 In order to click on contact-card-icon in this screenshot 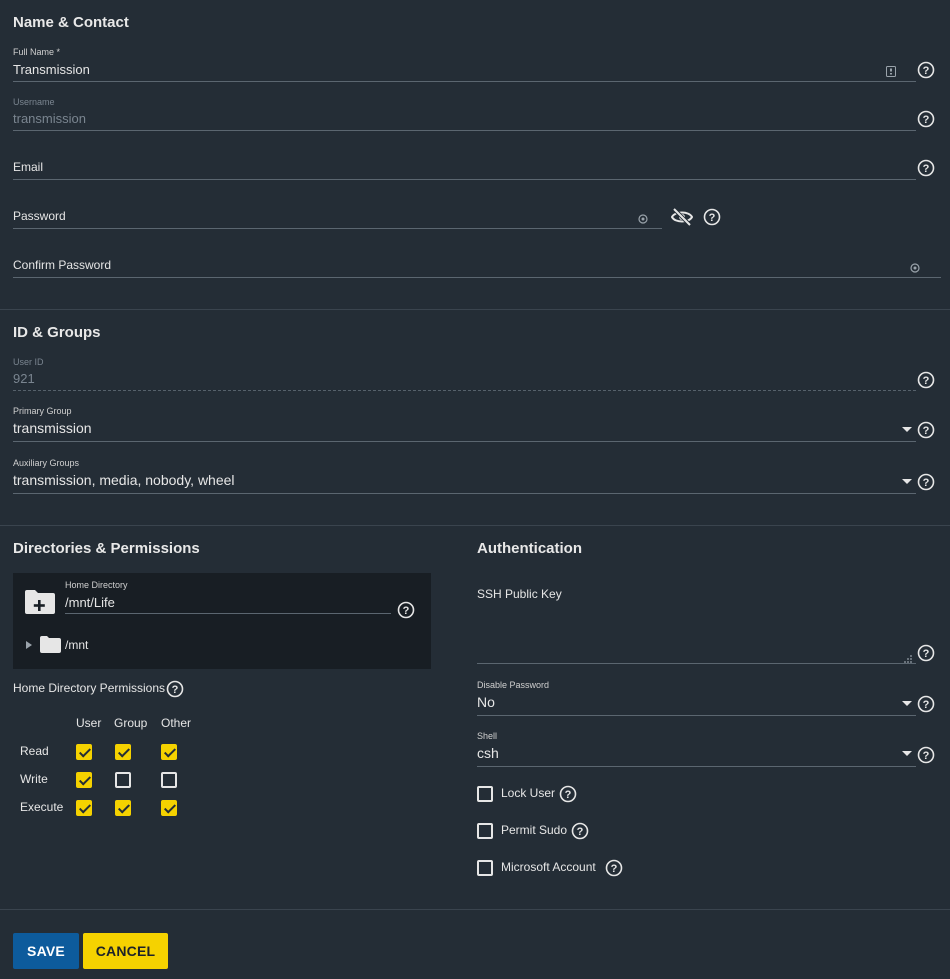, I will do `click(891, 70)`.